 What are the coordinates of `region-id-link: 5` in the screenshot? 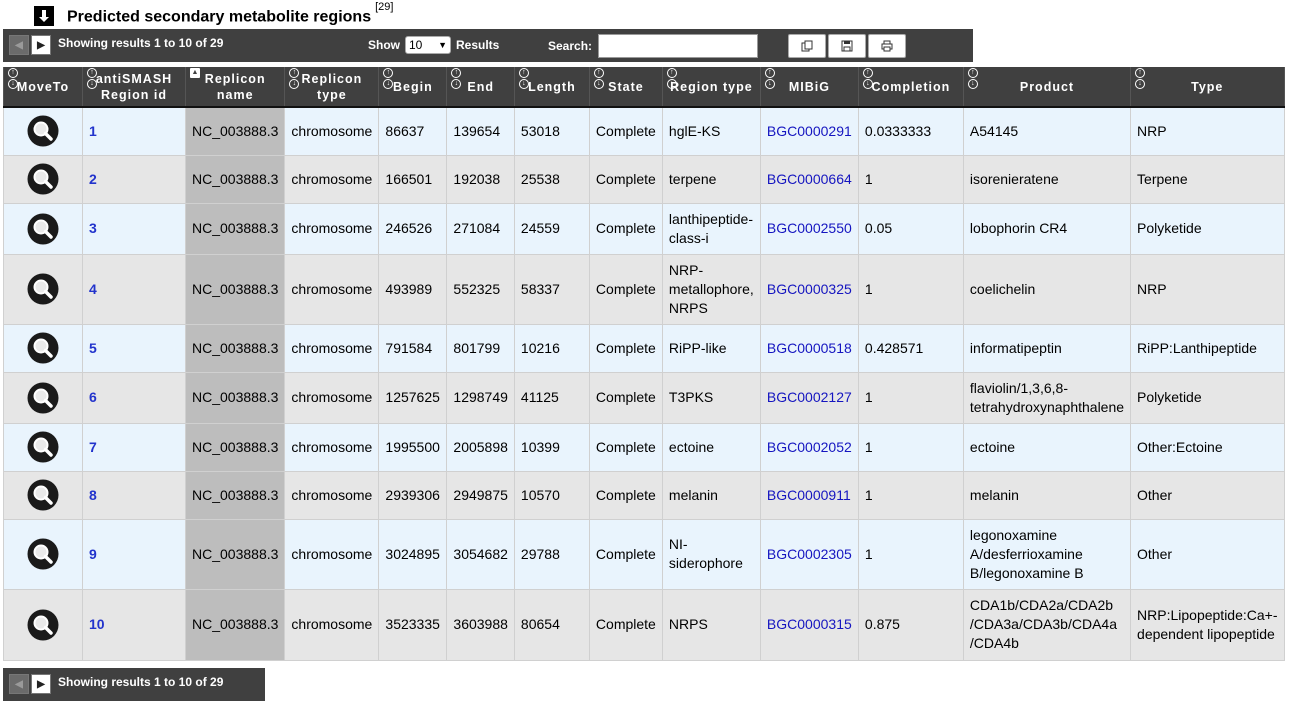 It's located at (93, 348).